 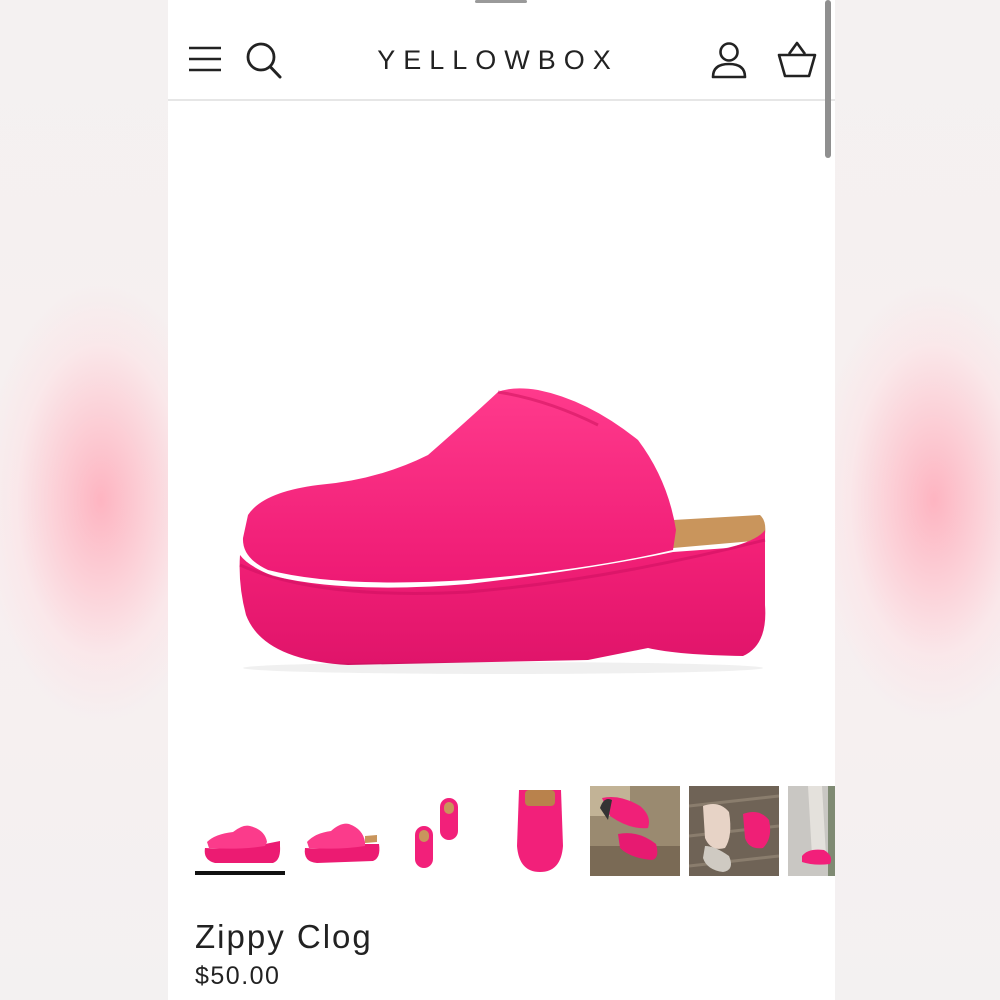 I want to click on thumbnail-strip, so click(x=501, y=830).